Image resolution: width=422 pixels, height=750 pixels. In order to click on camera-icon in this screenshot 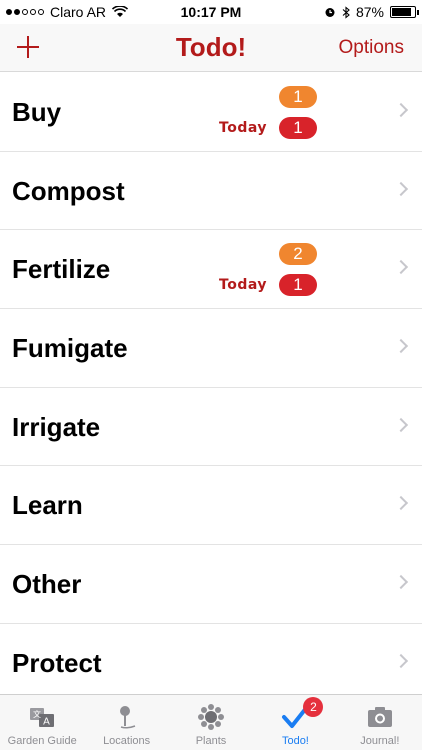, I will do `click(379, 717)`.